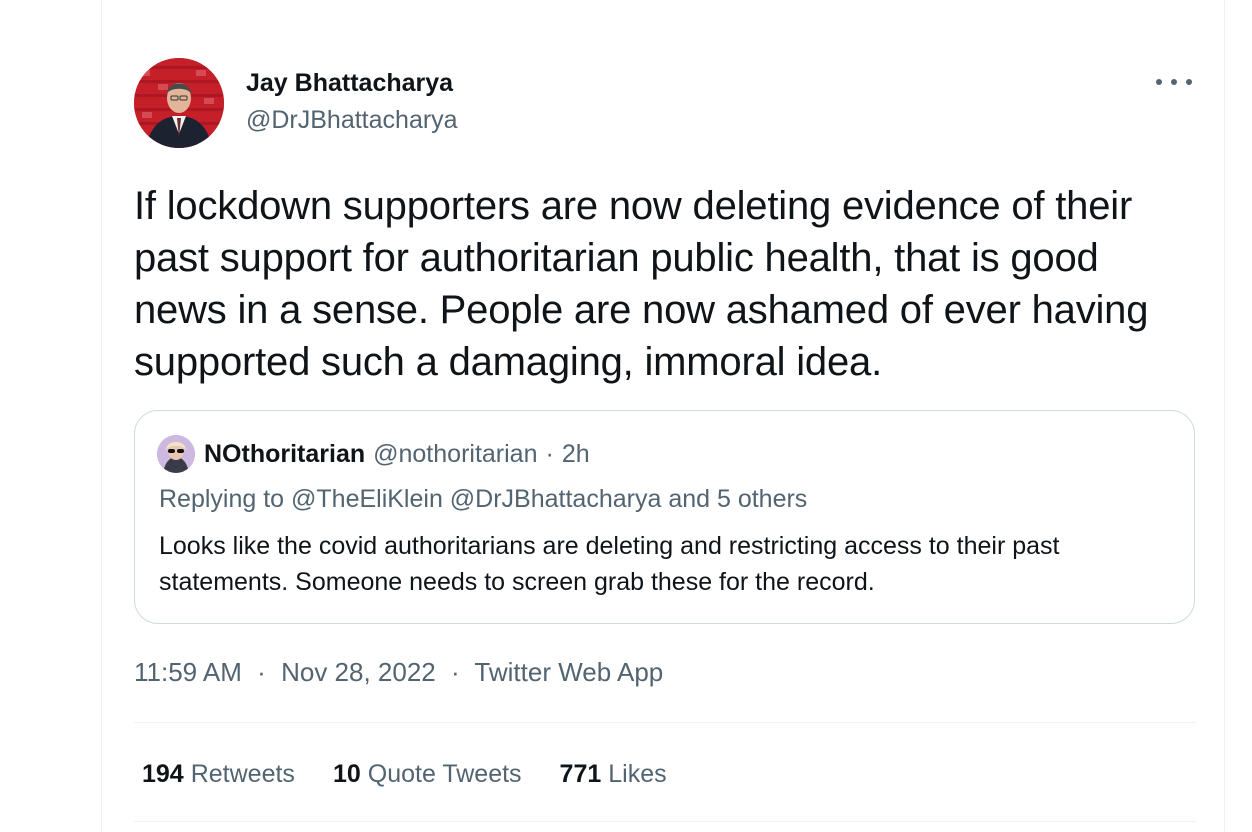 Image resolution: width=1252 pixels, height=832 pixels. Describe the element at coordinates (665, 104) in the screenshot. I see `tweet-header: Jay Bhattacharya @DrJBhattacharya` at that location.